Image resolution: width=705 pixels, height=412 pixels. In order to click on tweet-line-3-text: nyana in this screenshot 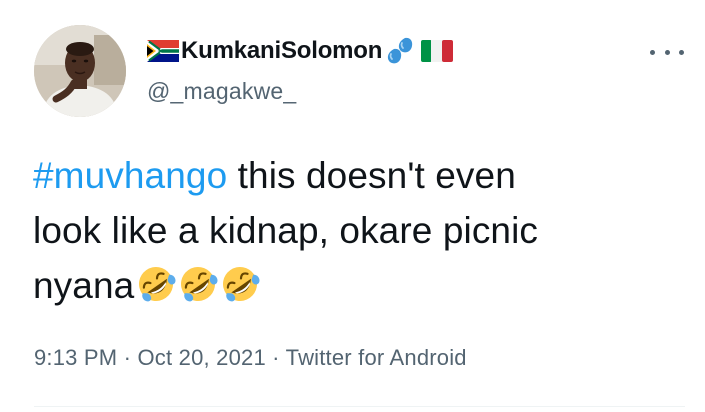, I will do `click(84, 285)`.